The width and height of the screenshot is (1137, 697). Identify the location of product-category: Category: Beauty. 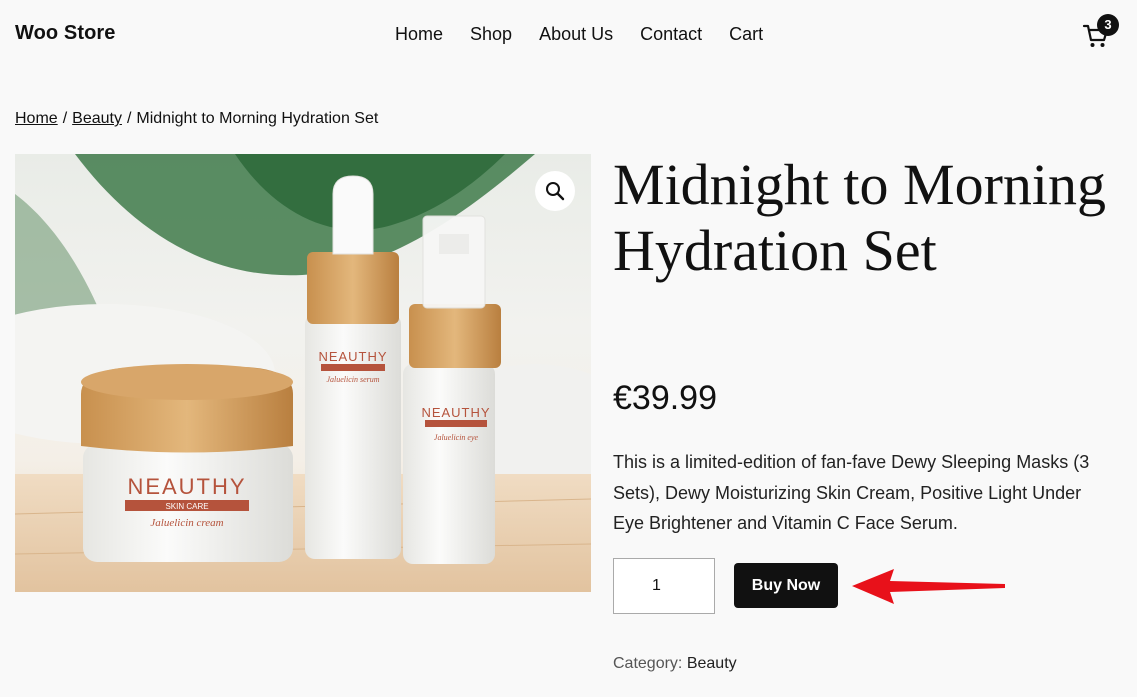
(675, 664).